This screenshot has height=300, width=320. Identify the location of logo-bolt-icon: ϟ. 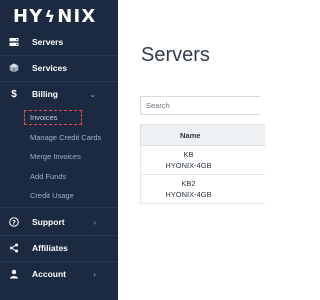
(50, 16).